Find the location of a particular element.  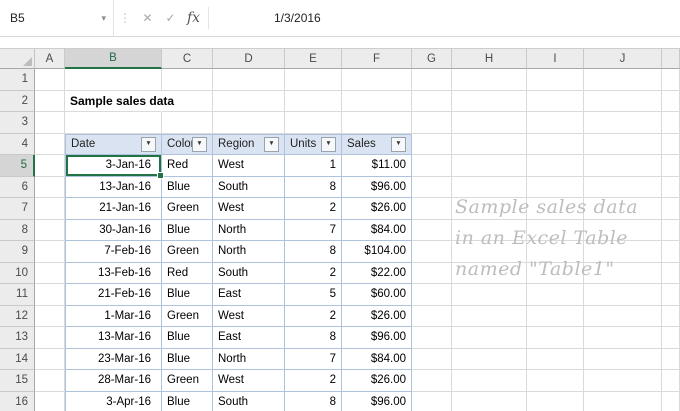

row-header-5: 5 is located at coordinates (17, 166).